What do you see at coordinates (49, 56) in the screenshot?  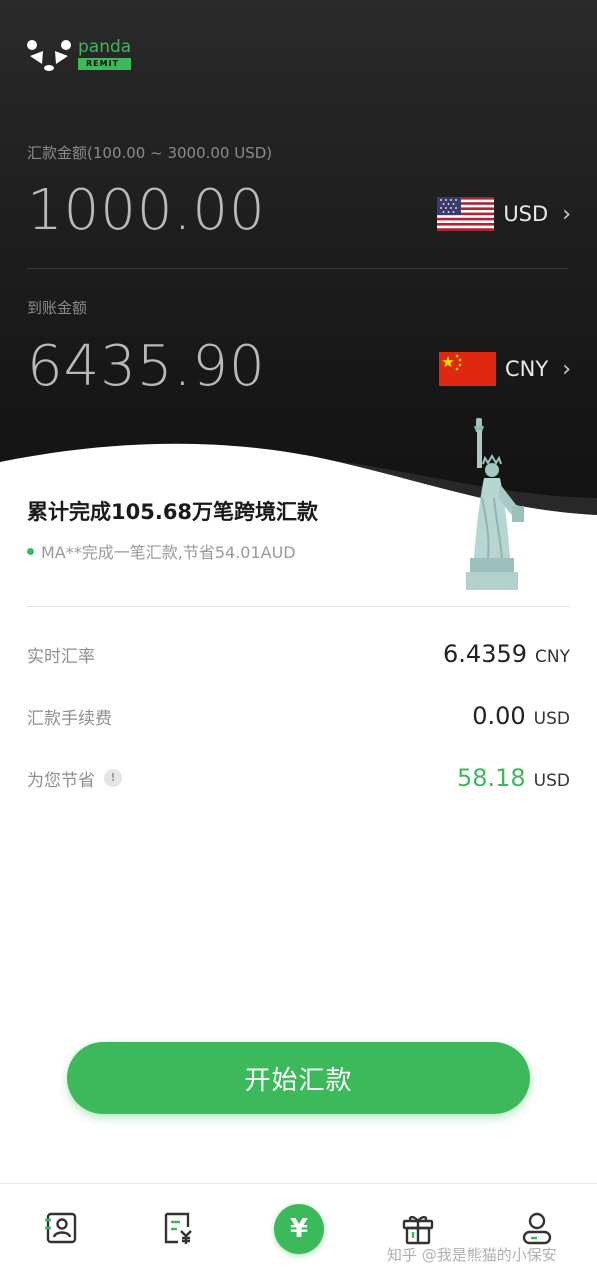 I see `panda-logo-icon` at bounding box center [49, 56].